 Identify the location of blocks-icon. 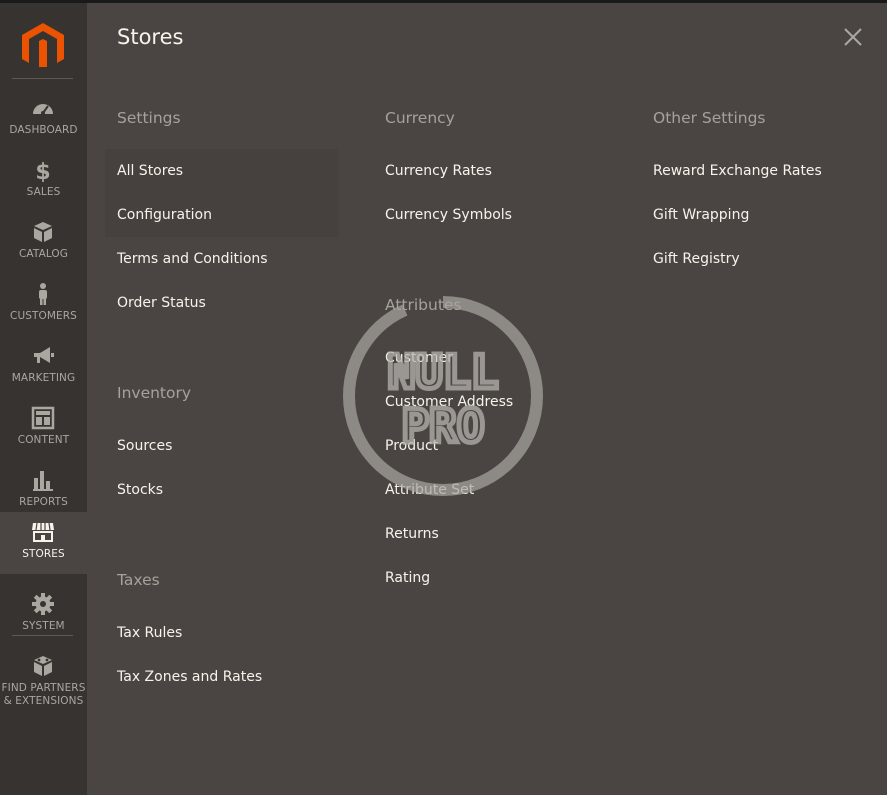
(43, 666).